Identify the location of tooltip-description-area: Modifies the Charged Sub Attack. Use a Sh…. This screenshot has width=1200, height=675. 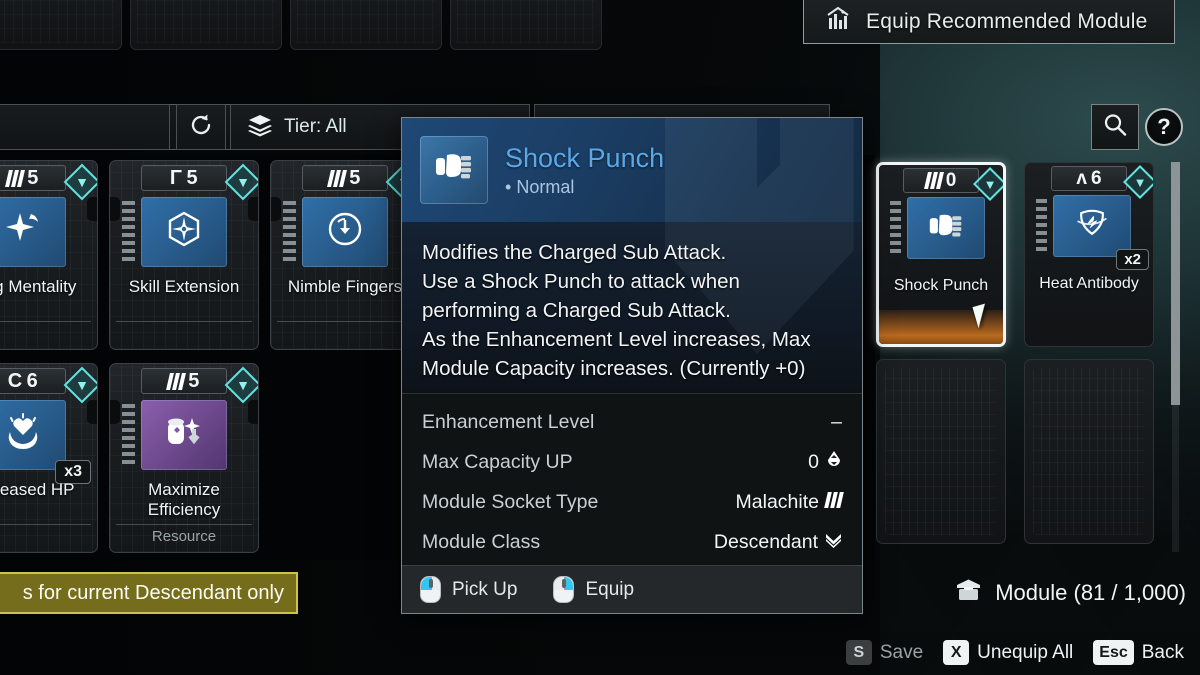
(632, 307).